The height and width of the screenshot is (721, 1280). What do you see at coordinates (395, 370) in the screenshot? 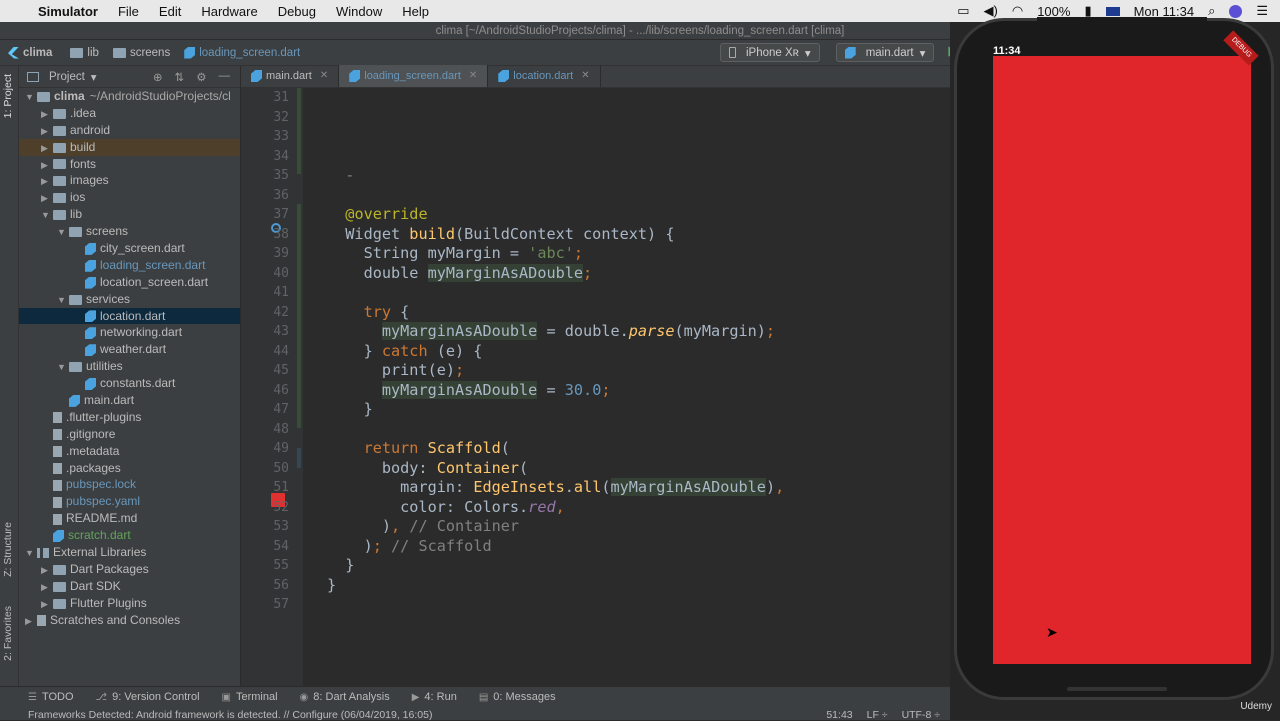
I see `code-line: print(e);` at bounding box center [395, 370].